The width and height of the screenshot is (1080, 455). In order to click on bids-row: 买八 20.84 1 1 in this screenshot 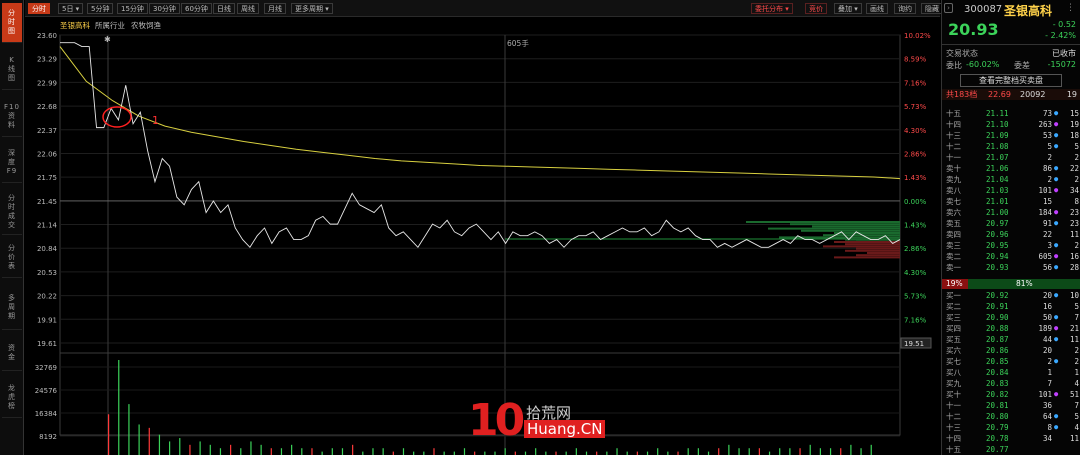, I will do `click(1011, 372)`.